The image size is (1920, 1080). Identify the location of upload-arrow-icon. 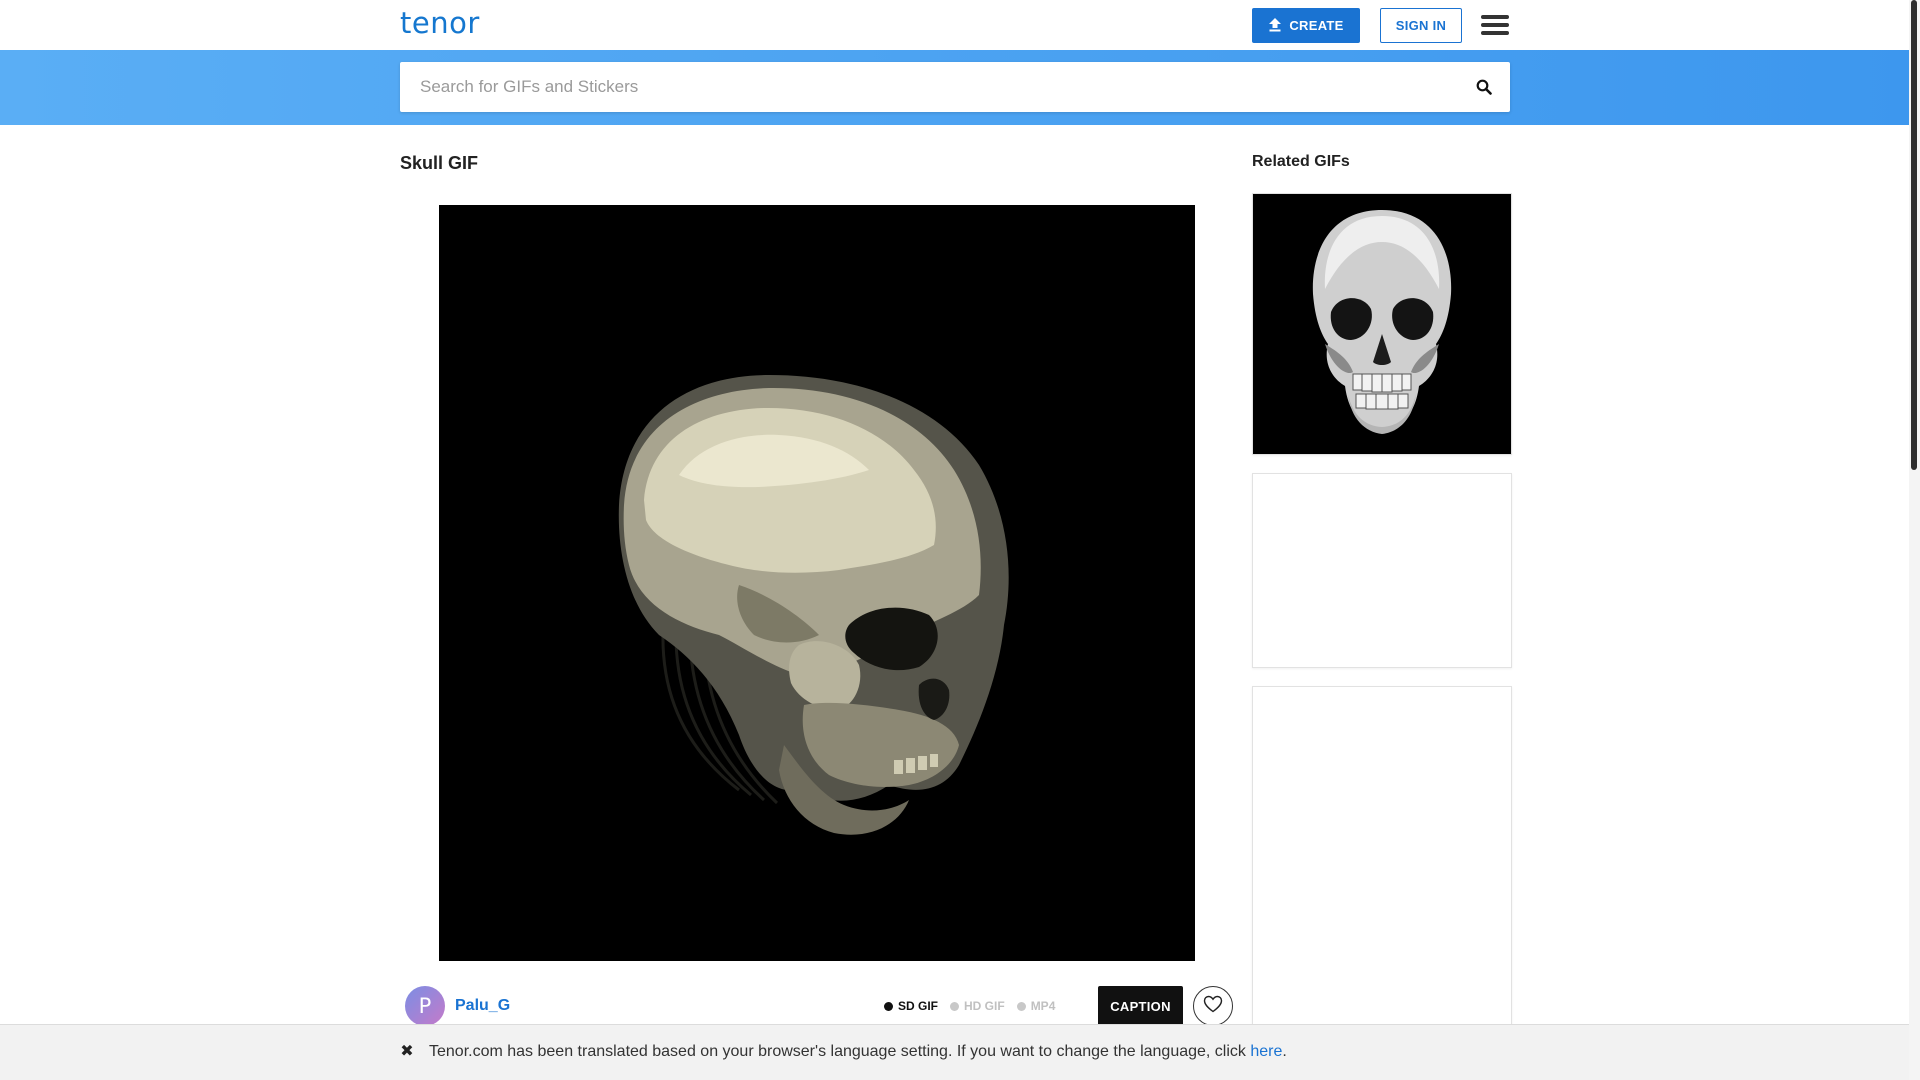
(1275, 26).